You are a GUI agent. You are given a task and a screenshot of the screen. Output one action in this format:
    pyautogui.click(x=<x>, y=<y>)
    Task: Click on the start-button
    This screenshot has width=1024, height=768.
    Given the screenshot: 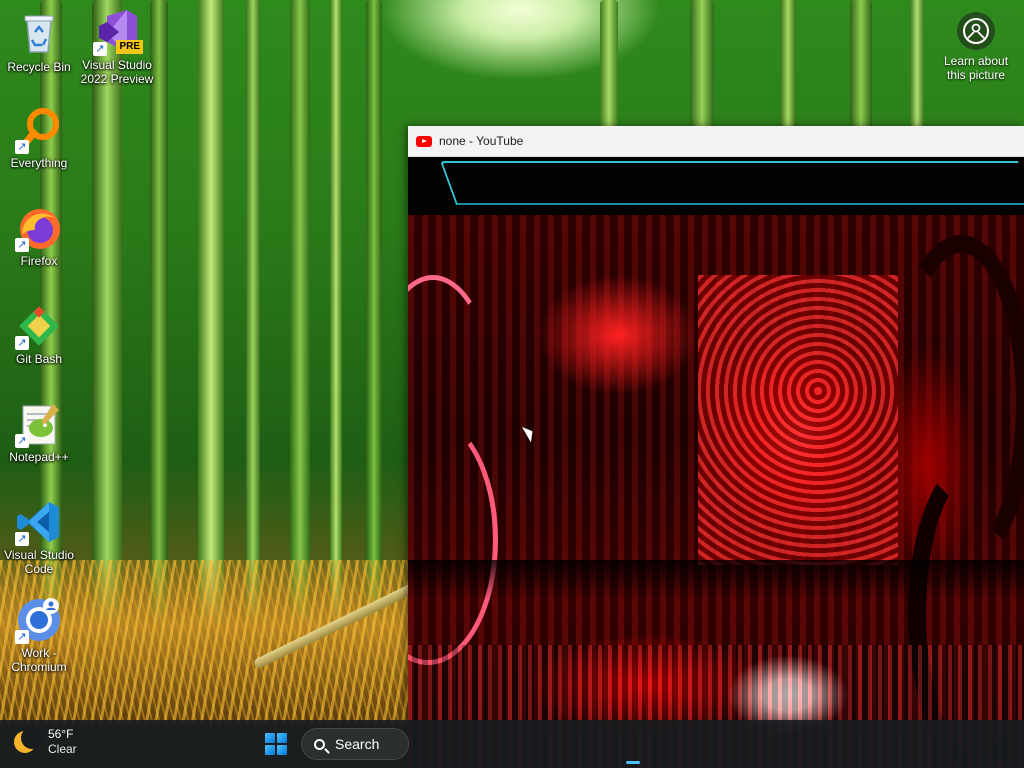 What is the action you would take?
    pyautogui.click(x=276, y=744)
    